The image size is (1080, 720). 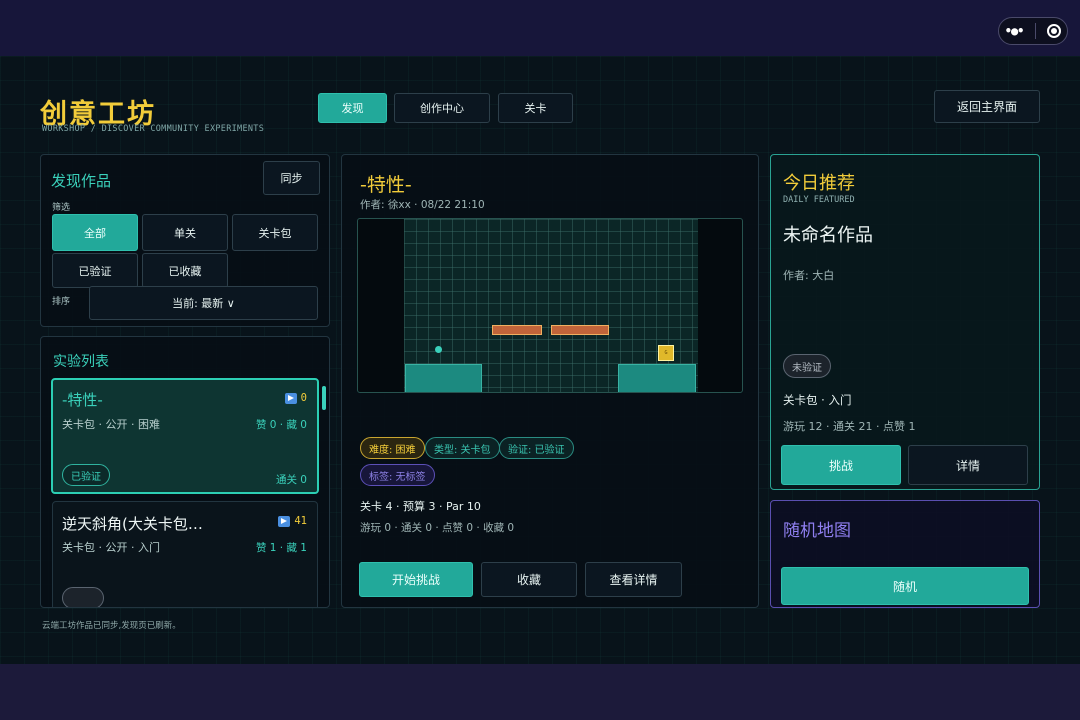 What do you see at coordinates (392, 448) in the screenshot?
I see `tag-difficulty: 难度: 困难` at bounding box center [392, 448].